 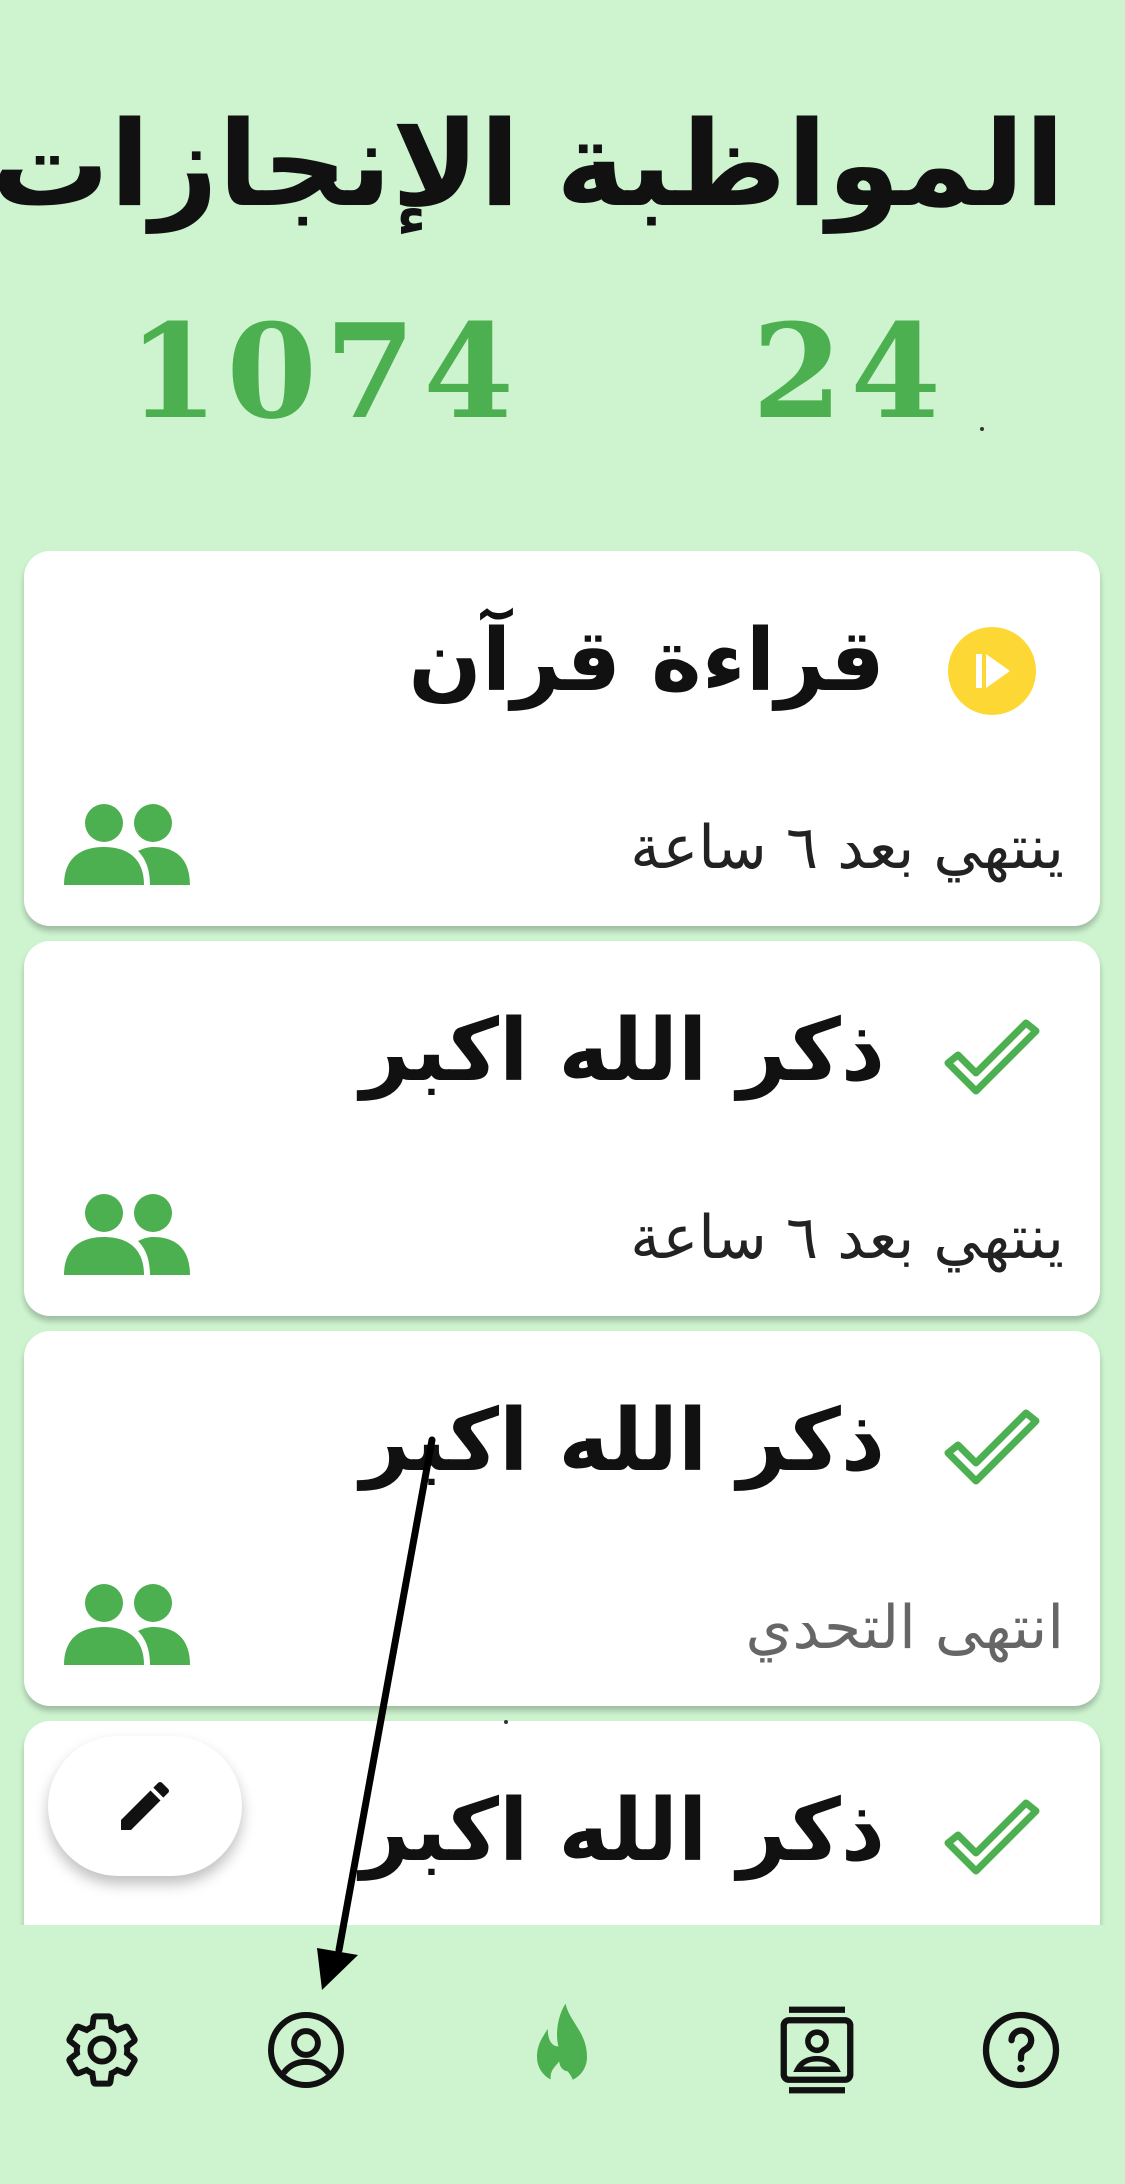 I want to click on help-icon, so click(x=1021, y=2050).